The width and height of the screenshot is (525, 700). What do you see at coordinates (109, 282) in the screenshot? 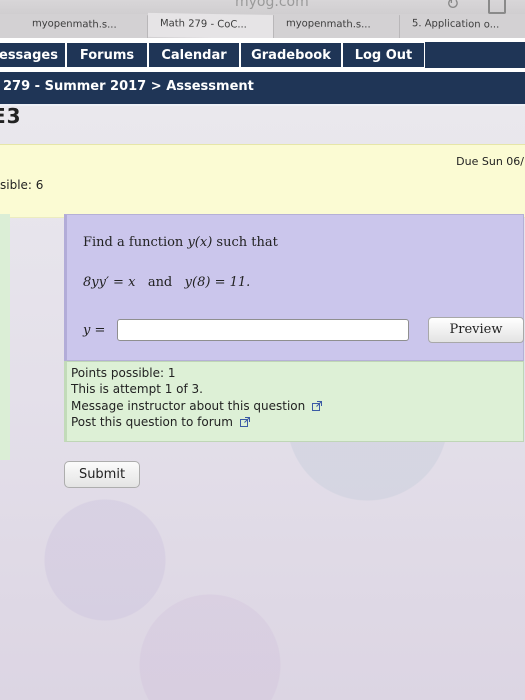
I see `equation-ode: 8yy′ = x` at bounding box center [109, 282].